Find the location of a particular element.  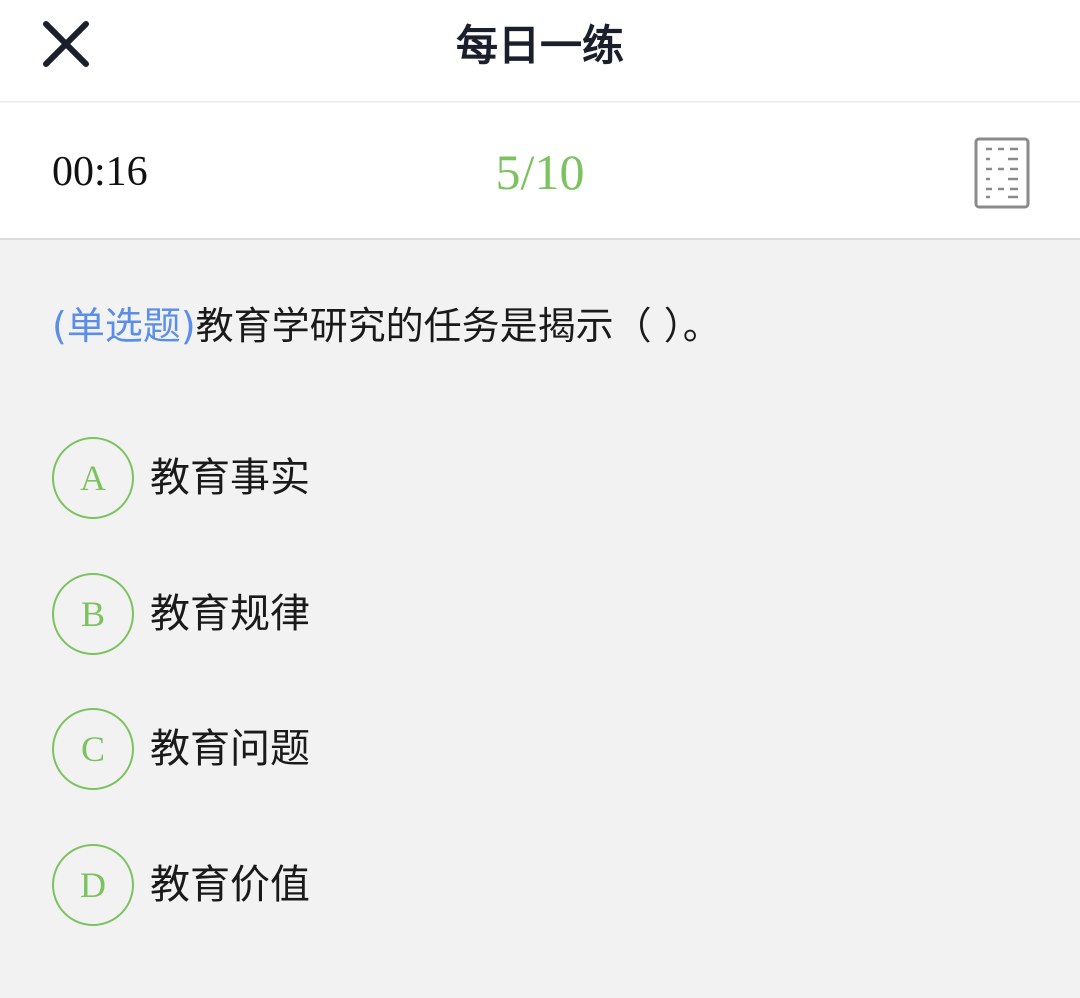

question-text: 教育学研究的任务是揭示（ ）。 is located at coordinates (458, 326).